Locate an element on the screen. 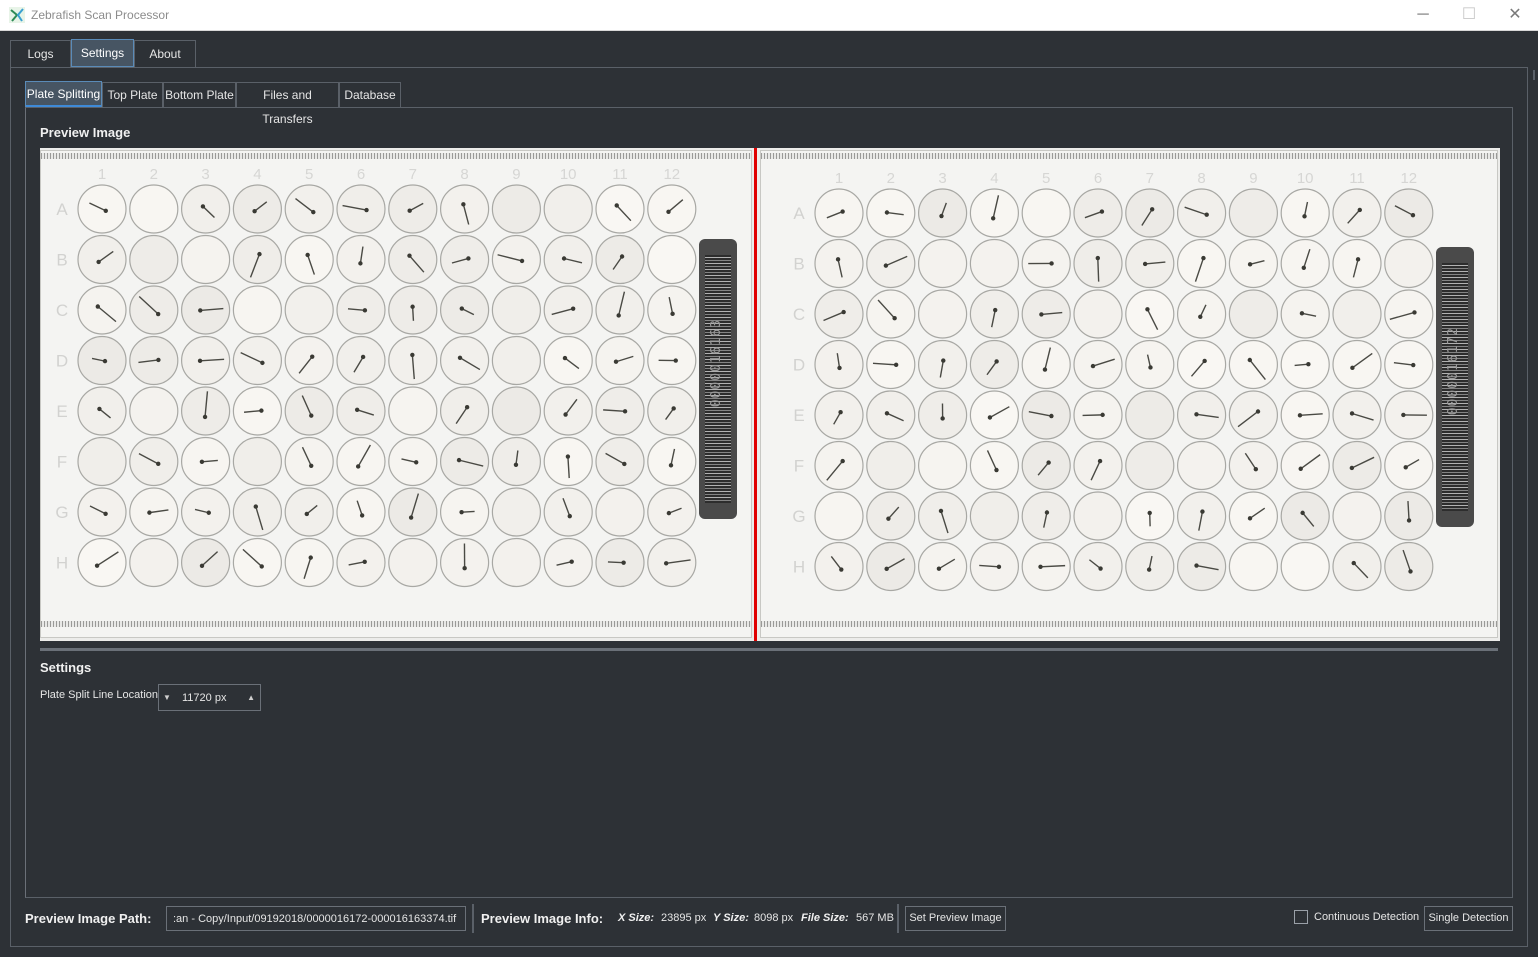 The image size is (1538, 957). split-line-label: Plate Split Line Location is located at coordinates (99, 695).